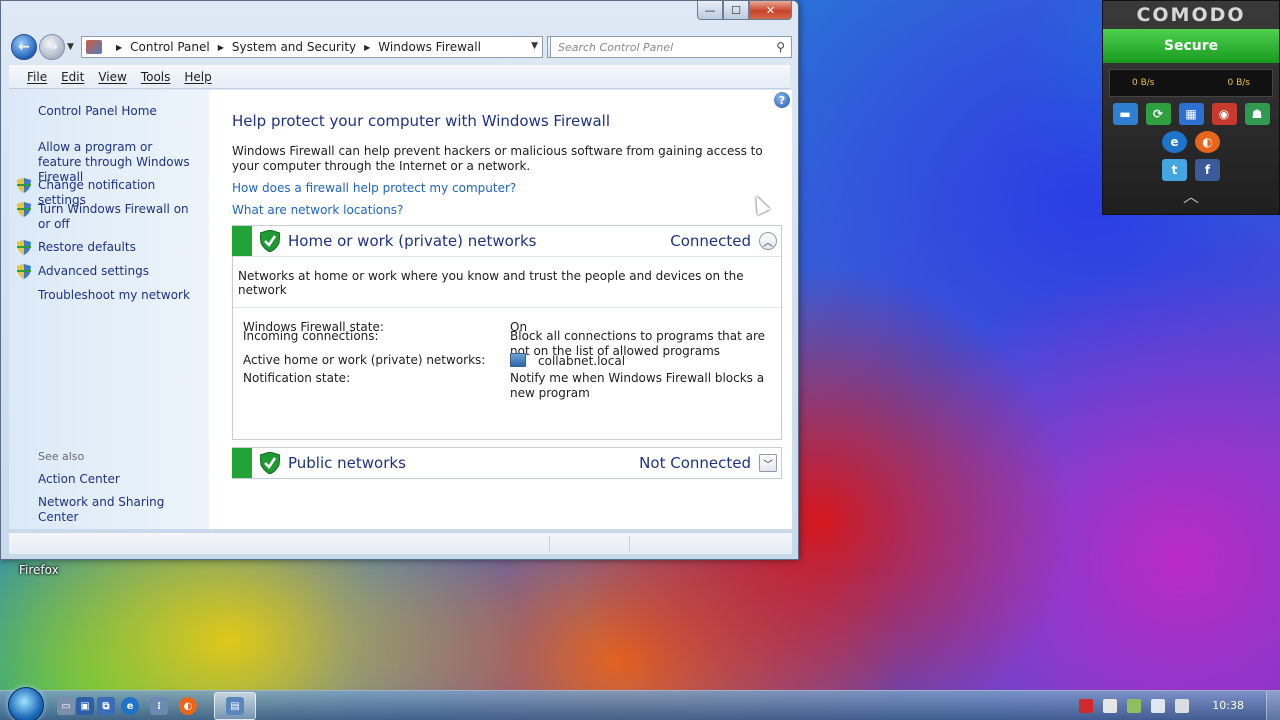 This screenshot has height=720, width=1280. What do you see at coordinates (72, 77) in the screenshot?
I see `menu-edit: Edit` at bounding box center [72, 77].